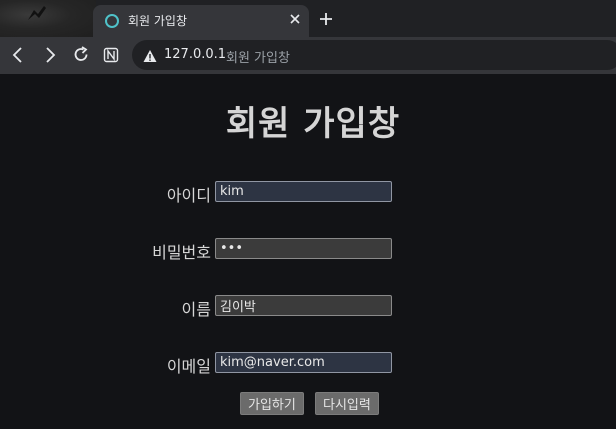 The height and width of the screenshot is (429, 616). Describe the element at coordinates (188, 366) in the screenshot. I see `email-label: 이메일` at that location.